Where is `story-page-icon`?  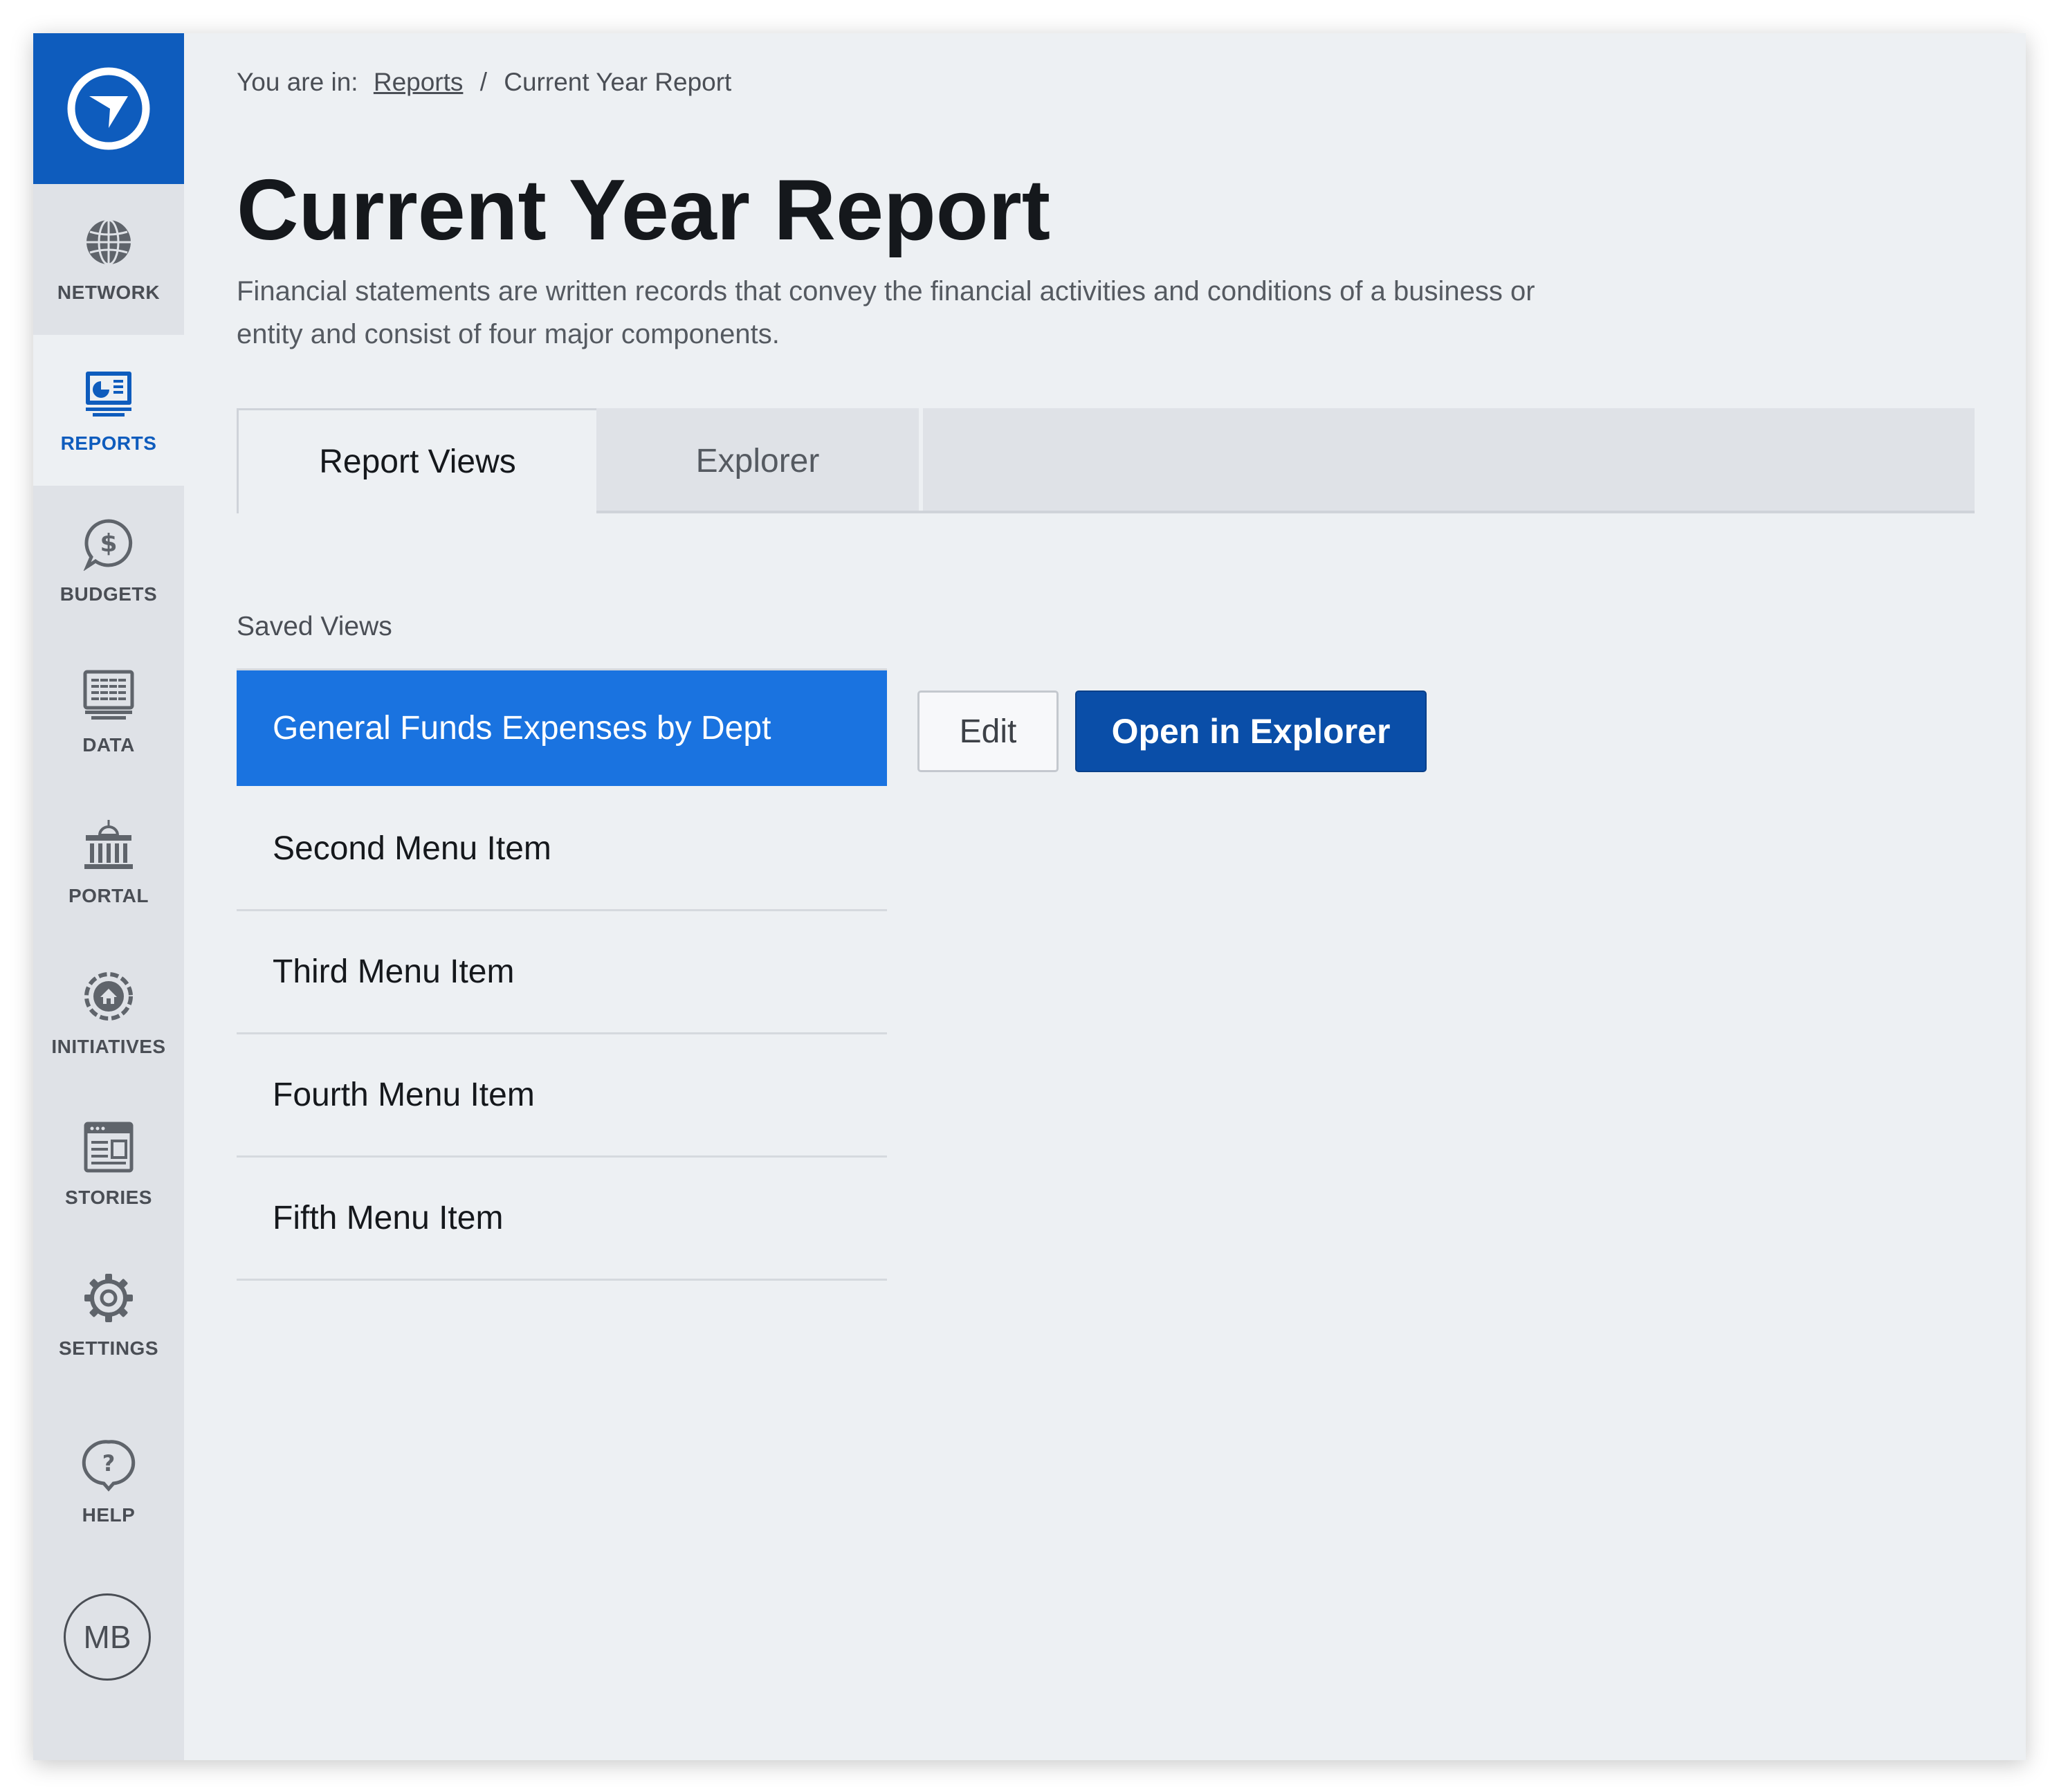 story-page-icon is located at coordinates (109, 1147).